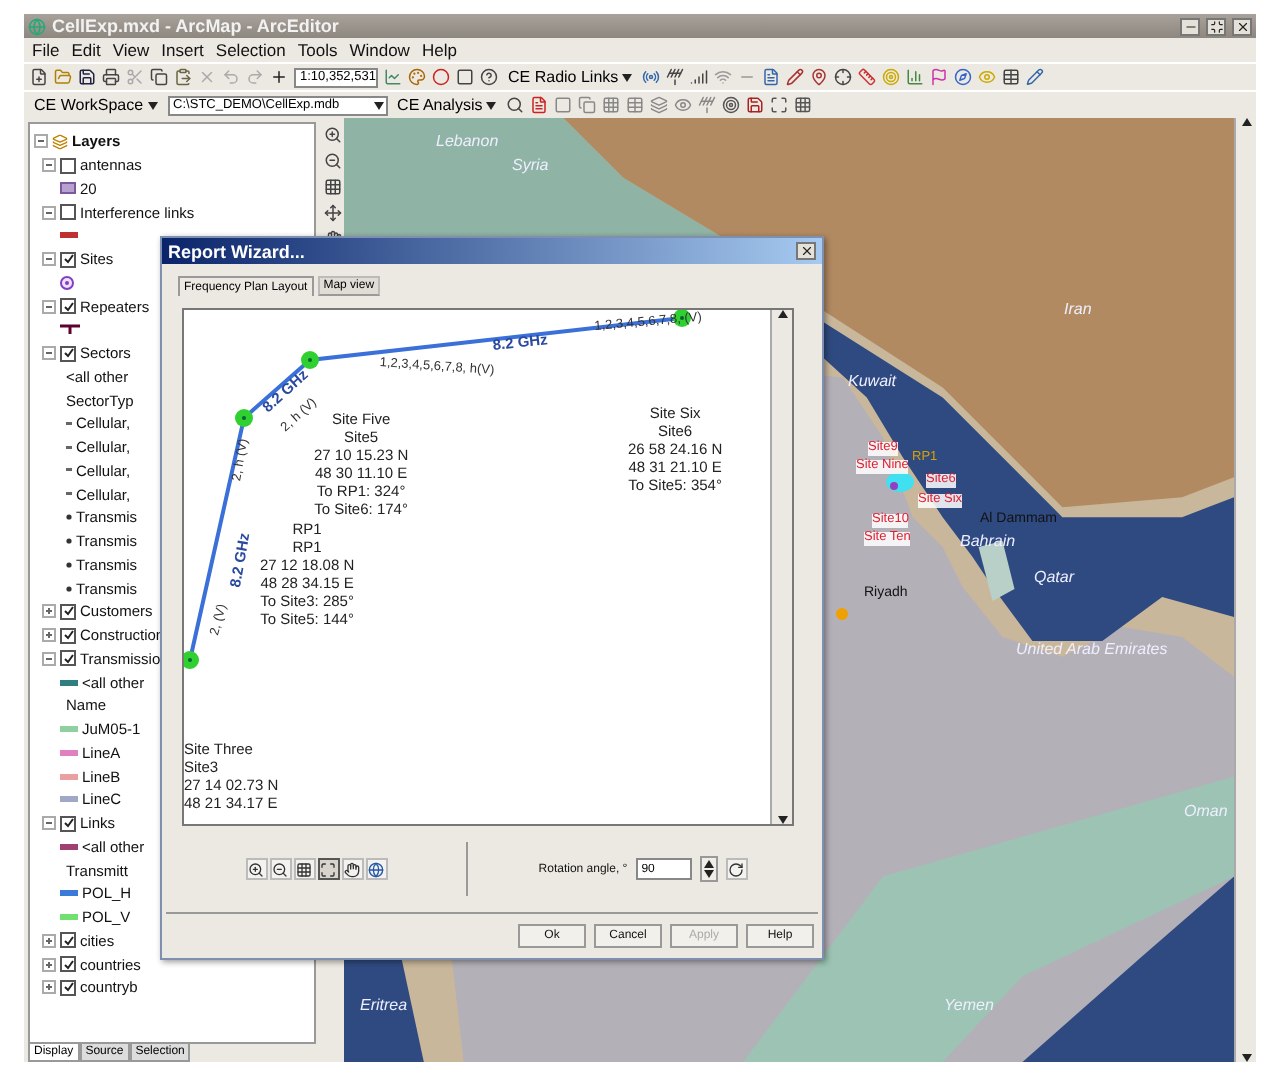  What do you see at coordinates (332, 213) in the screenshot?
I see `move-icon` at bounding box center [332, 213].